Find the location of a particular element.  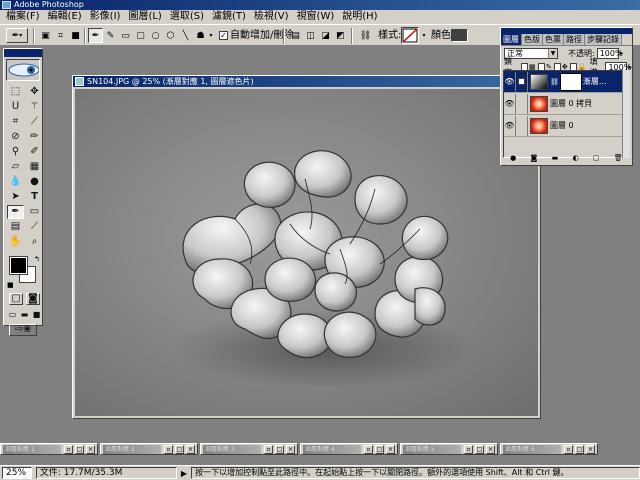

toolbox-title-bar is located at coordinates (23, 53).